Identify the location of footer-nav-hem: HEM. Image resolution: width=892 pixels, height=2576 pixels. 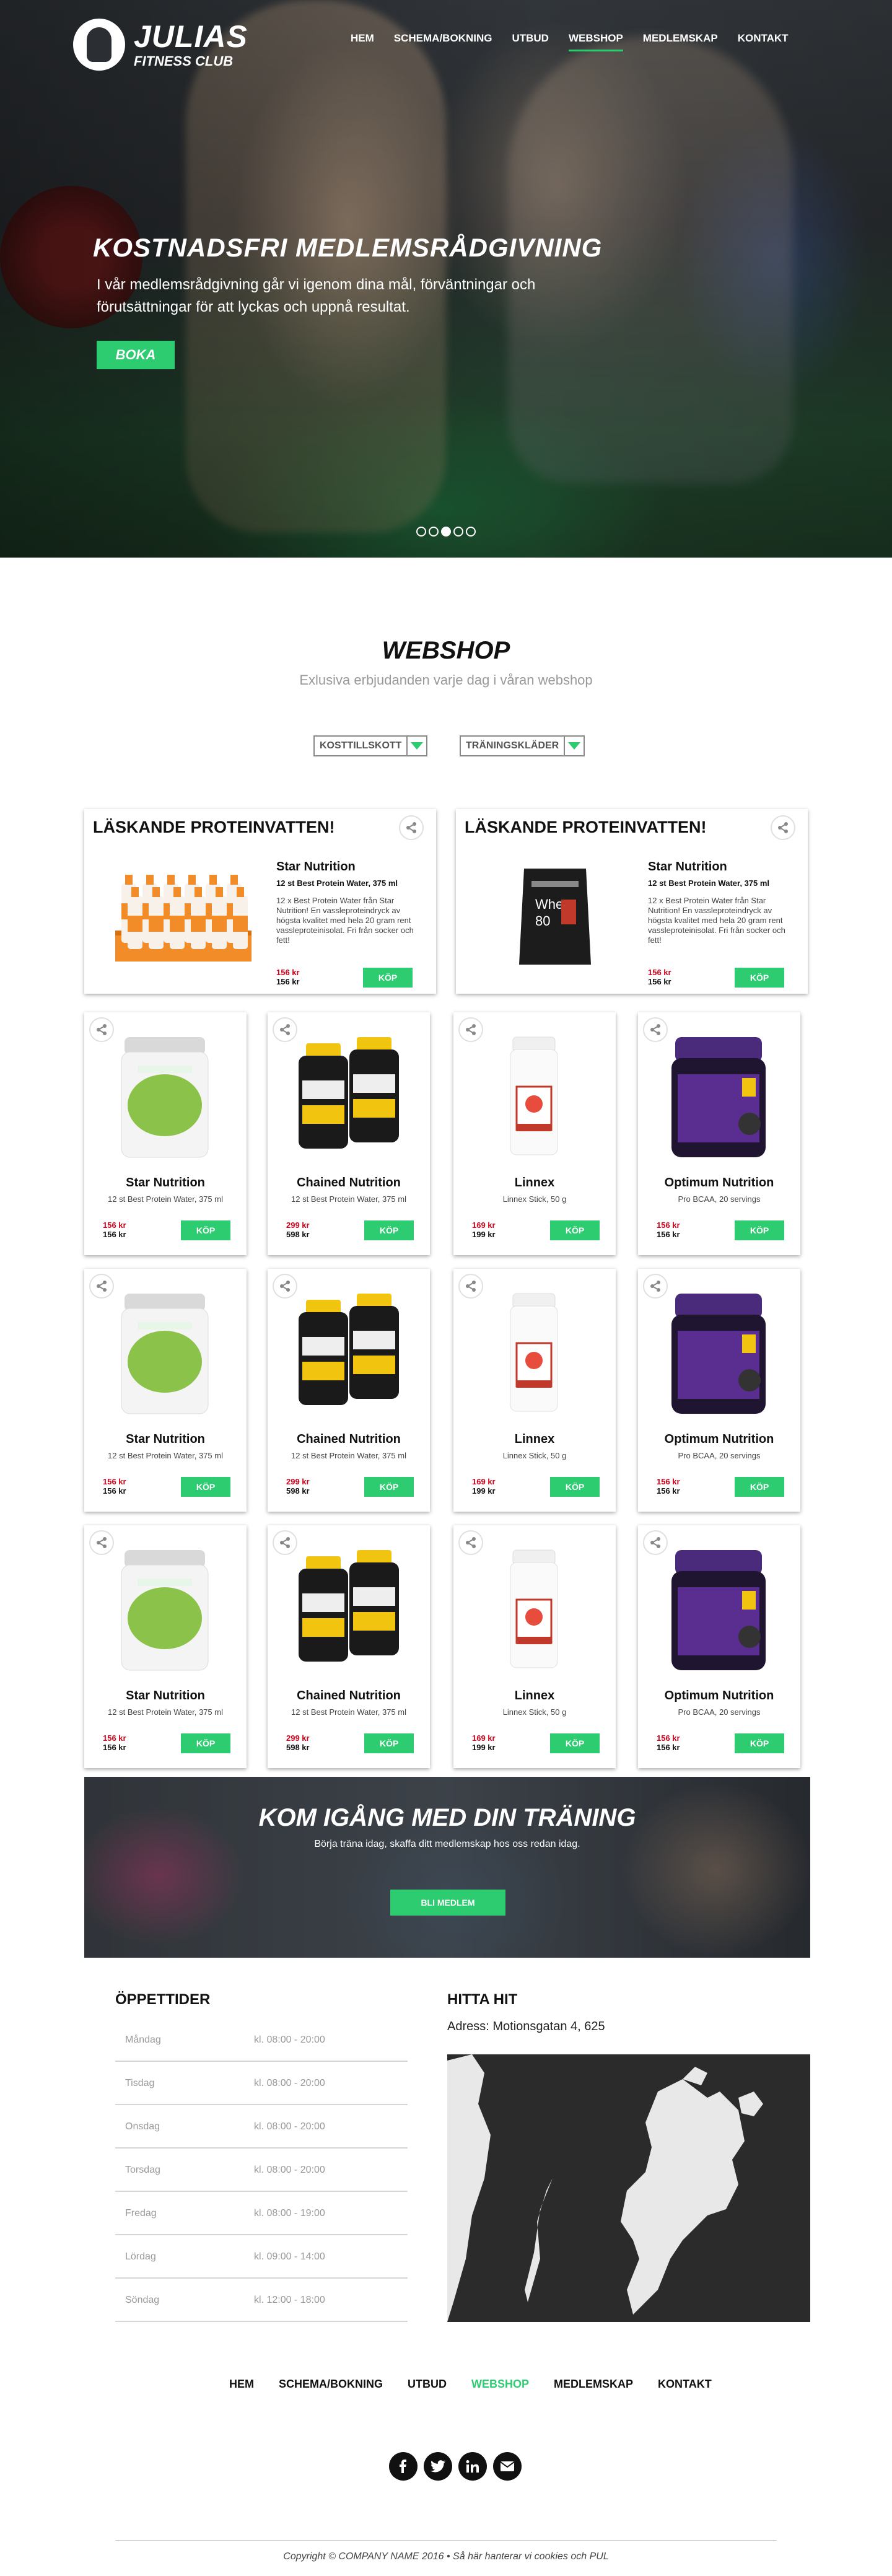
(242, 2384).